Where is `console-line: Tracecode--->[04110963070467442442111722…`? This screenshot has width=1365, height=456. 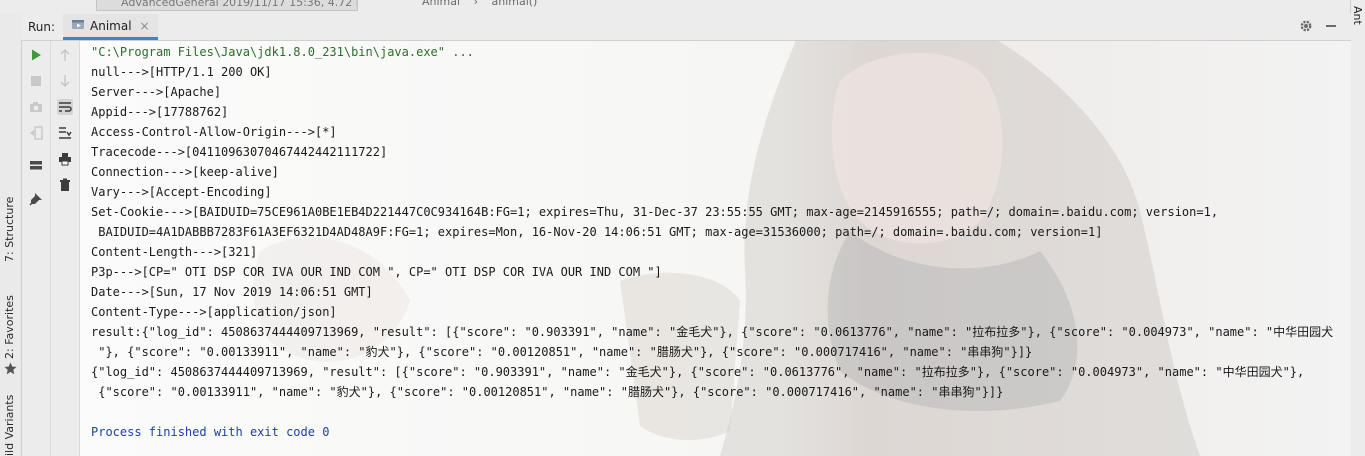 console-line: Tracecode--->[04110963070467442442111722… is located at coordinates (239, 152).